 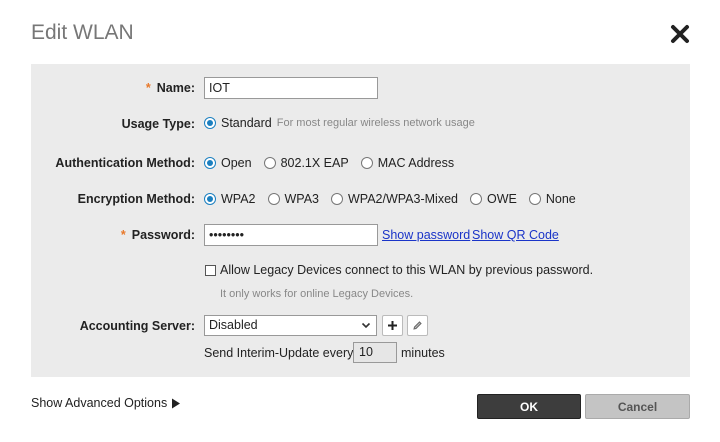 What do you see at coordinates (423, 353) in the screenshot?
I see `interim-suffix: minutes` at bounding box center [423, 353].